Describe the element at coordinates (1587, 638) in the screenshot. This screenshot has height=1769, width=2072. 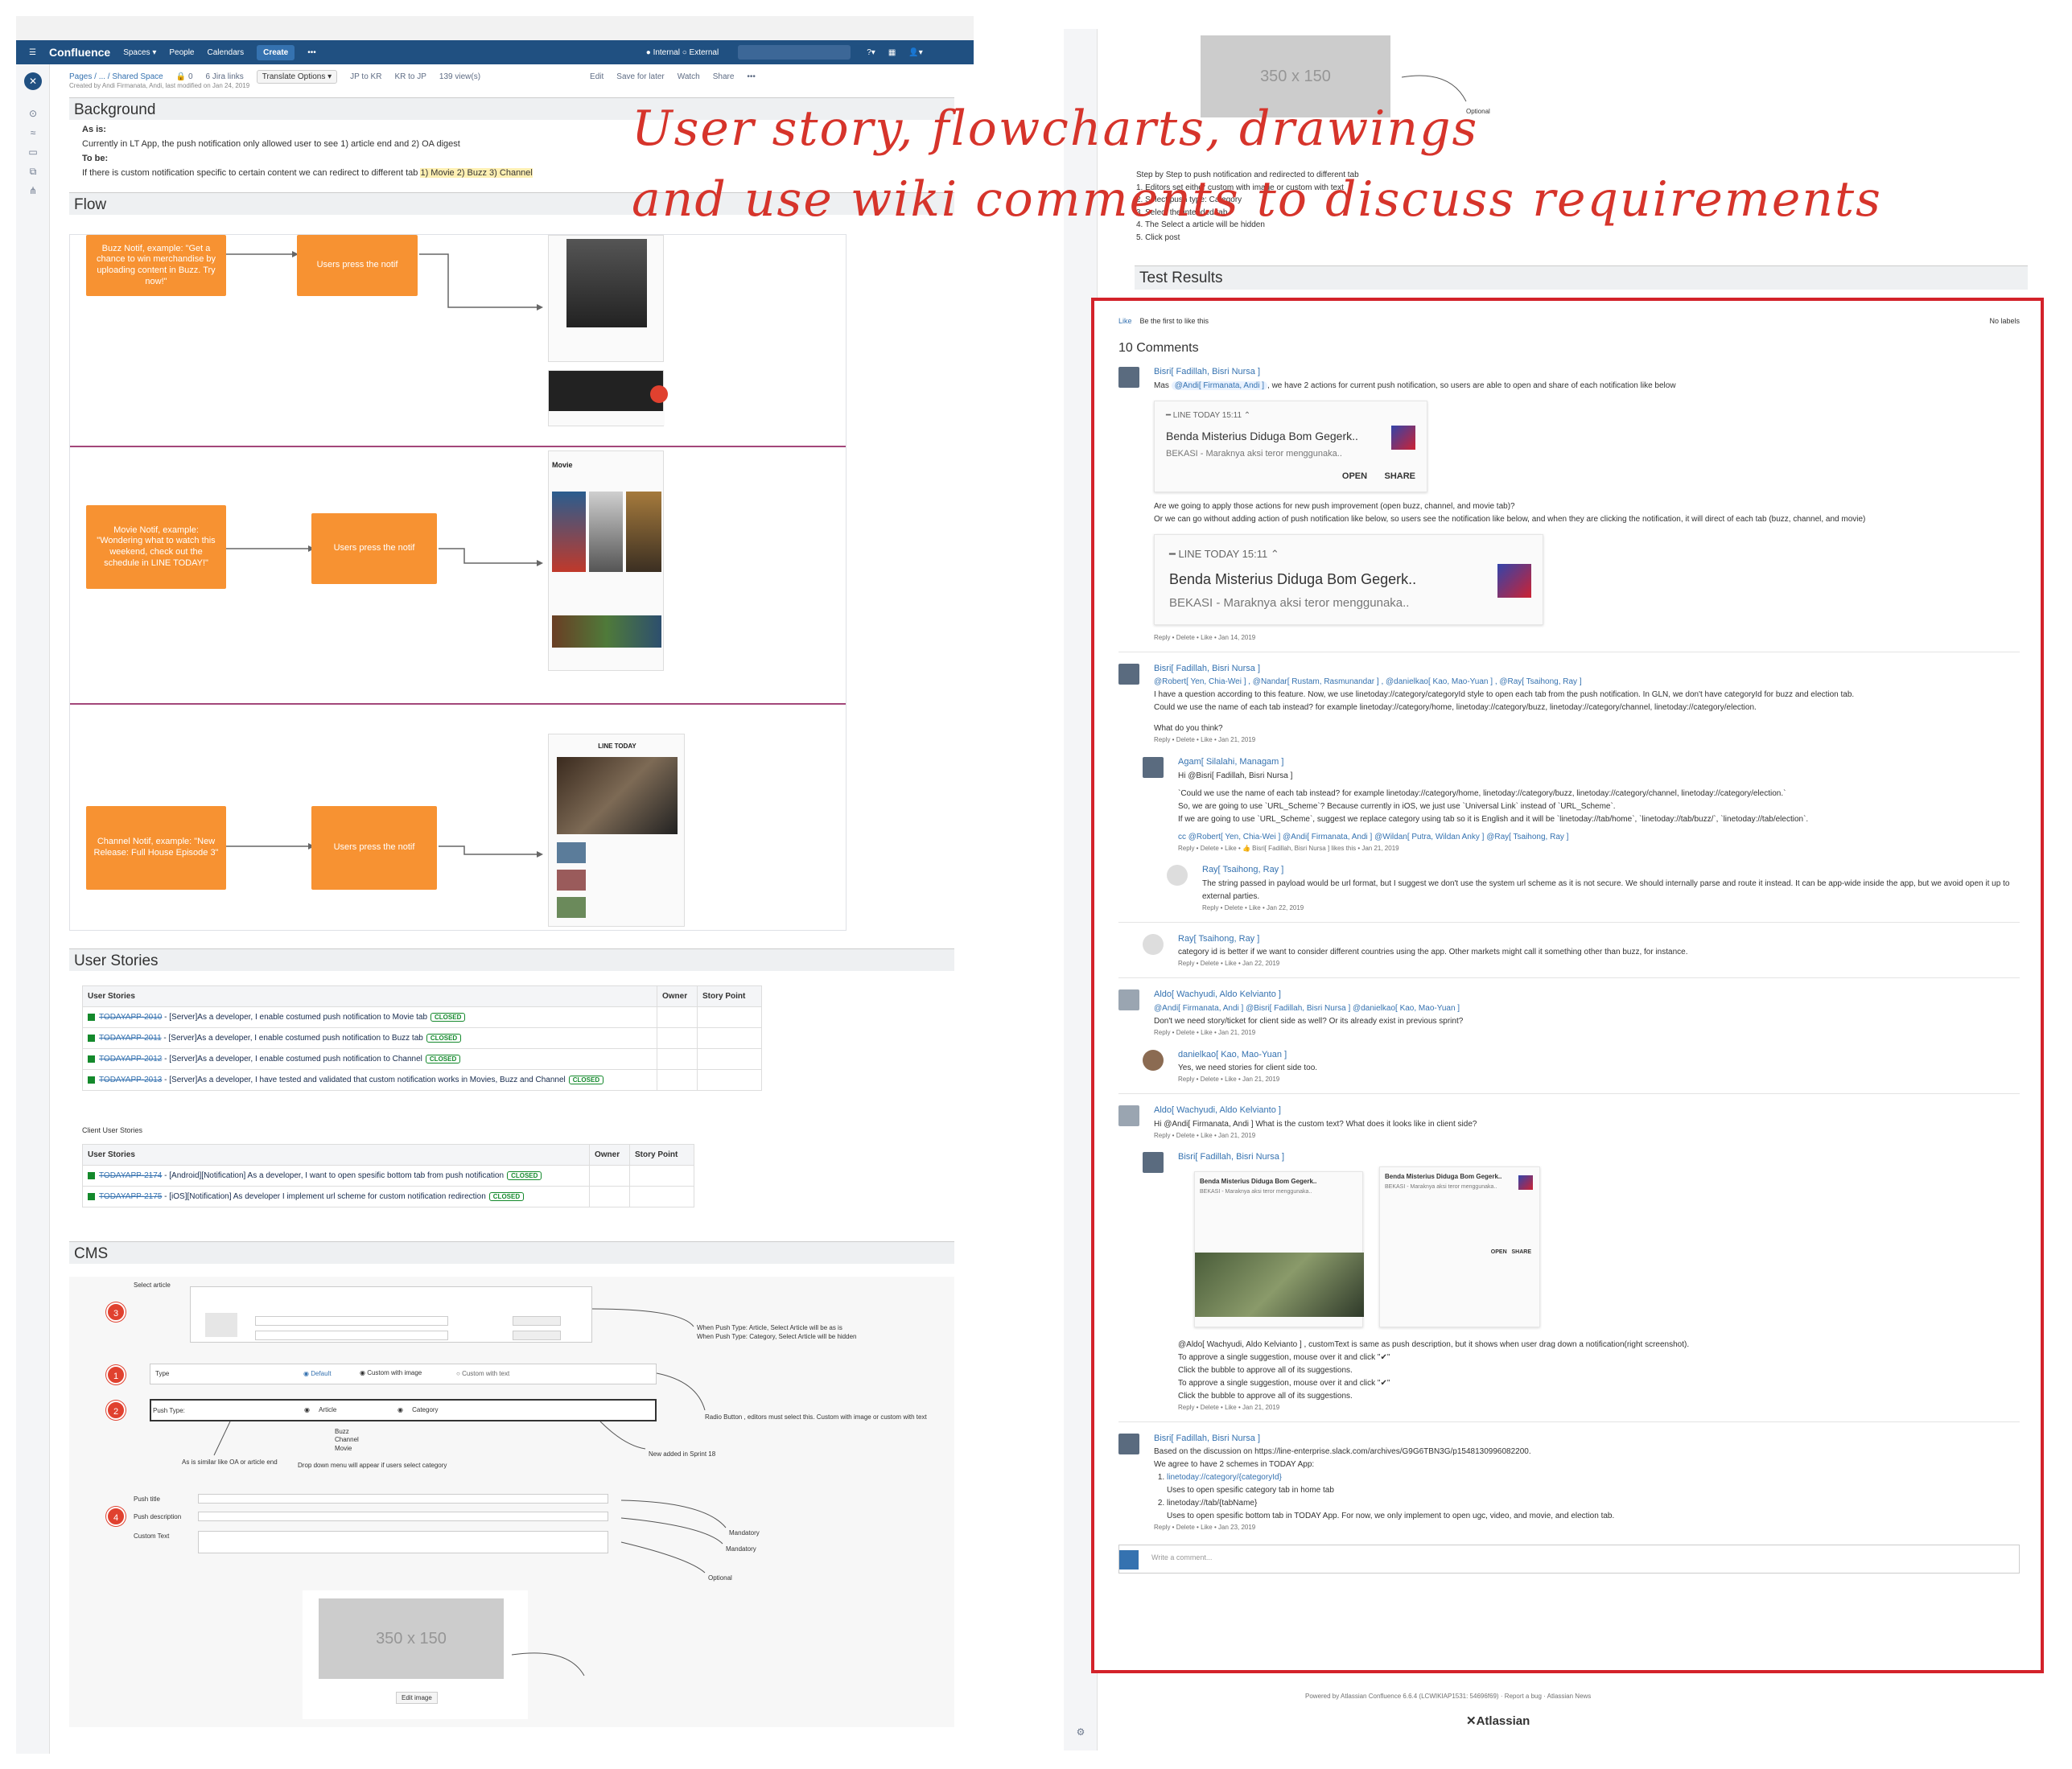
I see `comment-meta: Reply • Delete • Like • Jan 14, 2019` at that location.